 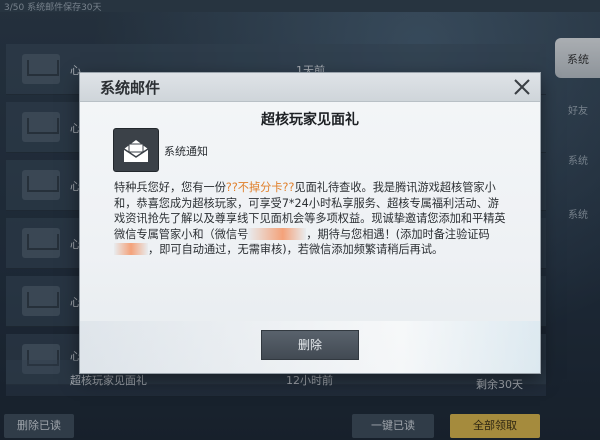 I want to click on body-text-part: ，即可自动通过，无需审核)，若微信添加频繁请稍后再试。, so click(x=296, y=250).